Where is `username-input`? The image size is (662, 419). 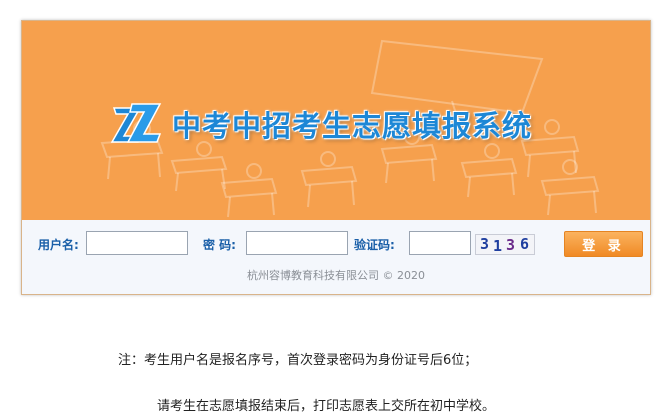 username-input is located at coordinates (137, 243).